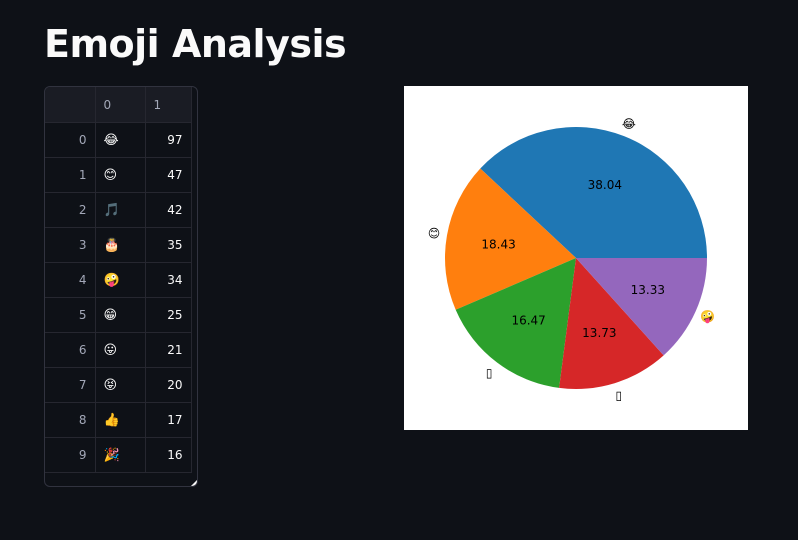 The width and height of the screenshot is (798, 540). Describe the element at coordinates (70, 210) in the screenshot. I see `row-index-cell: 2` at that location.